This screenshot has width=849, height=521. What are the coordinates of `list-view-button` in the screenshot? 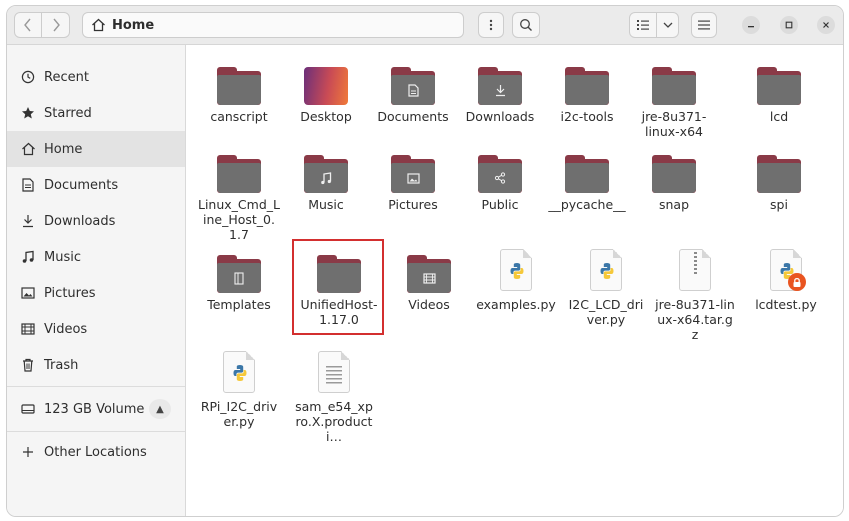 It's located at (643, 25).